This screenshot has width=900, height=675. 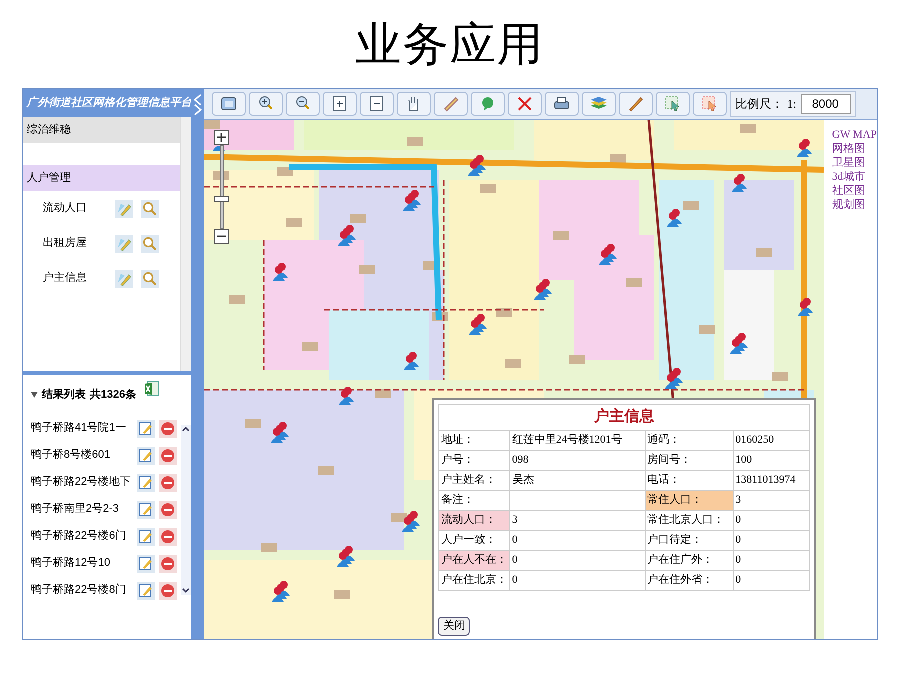 What do you see at coordinates (771, 460) in the screenshot?
I see `field-value: 100` at bounding box center [771, 460].